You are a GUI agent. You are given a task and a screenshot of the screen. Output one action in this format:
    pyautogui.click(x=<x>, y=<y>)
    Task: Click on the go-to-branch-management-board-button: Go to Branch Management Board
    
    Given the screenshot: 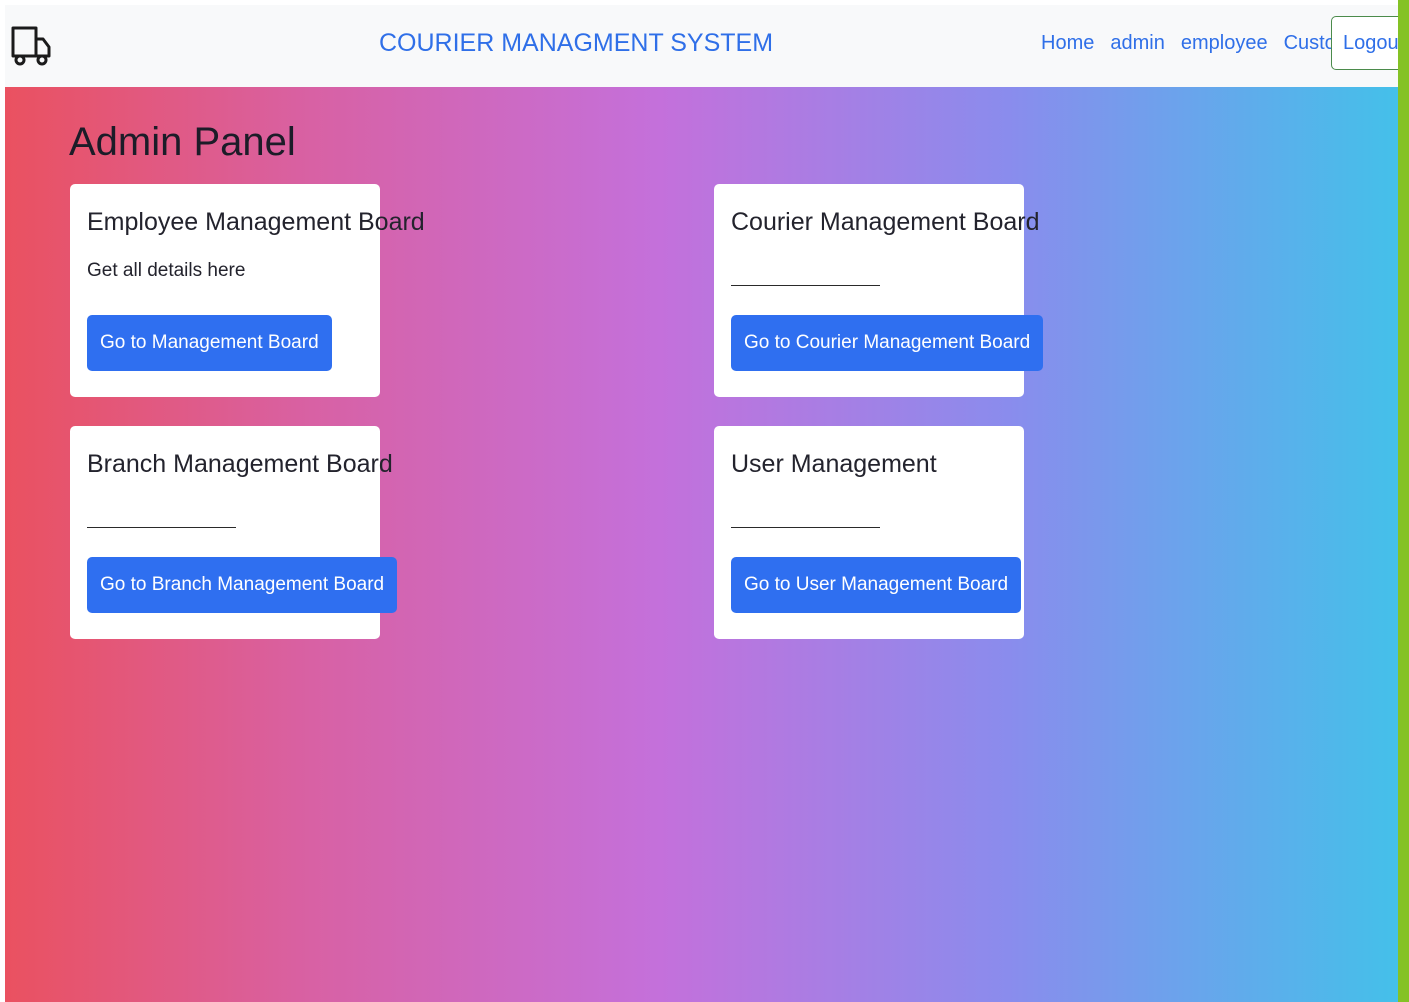 What is the action you would take?
    pyautogui.click(x=242, y=585)
    